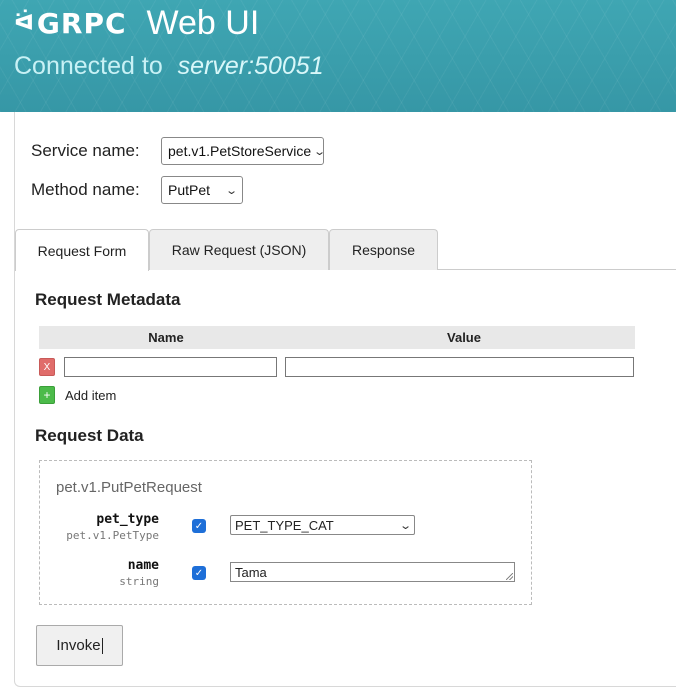  Describe the element at coordinates (136, 23) in the screenshot. I see `brand: ᐛ GRPC Web UI` at that location.